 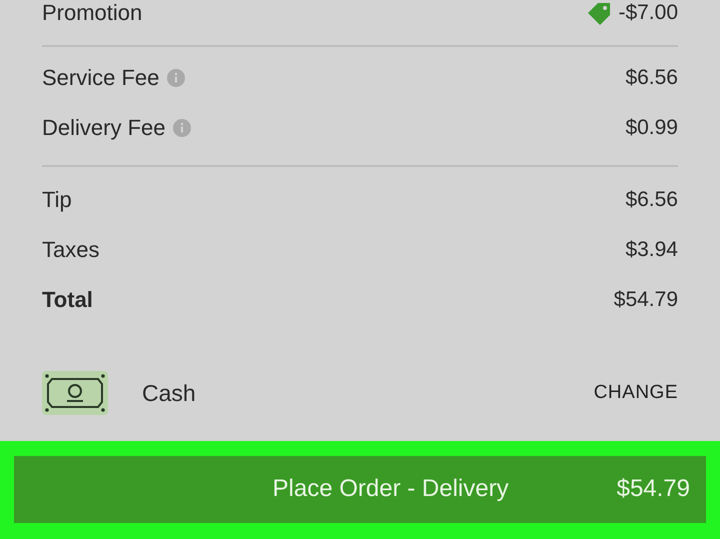 What do you see at coordinates (92, 13) in the screenshot?
I see `fee-label: Promotion` at bounding box center [92, 13].